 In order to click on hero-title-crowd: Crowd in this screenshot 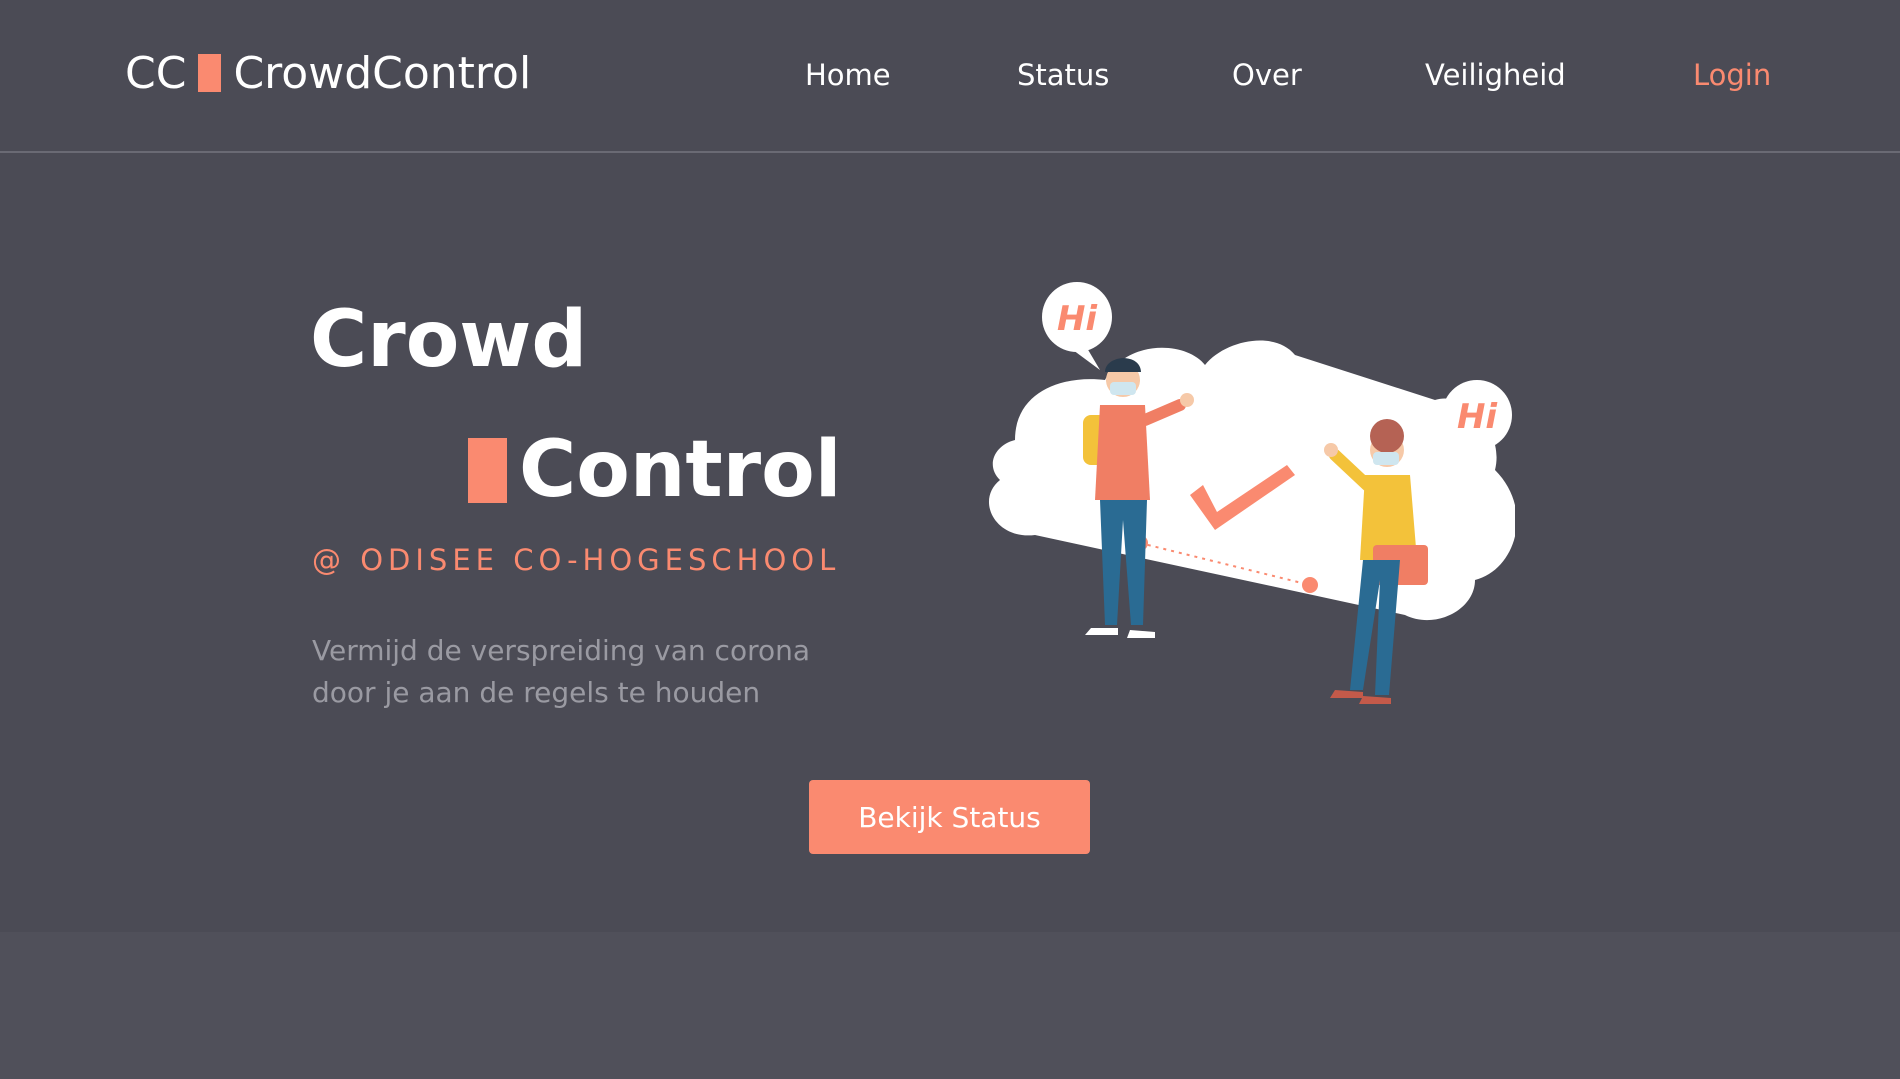, I will do `click(449, 340)`.